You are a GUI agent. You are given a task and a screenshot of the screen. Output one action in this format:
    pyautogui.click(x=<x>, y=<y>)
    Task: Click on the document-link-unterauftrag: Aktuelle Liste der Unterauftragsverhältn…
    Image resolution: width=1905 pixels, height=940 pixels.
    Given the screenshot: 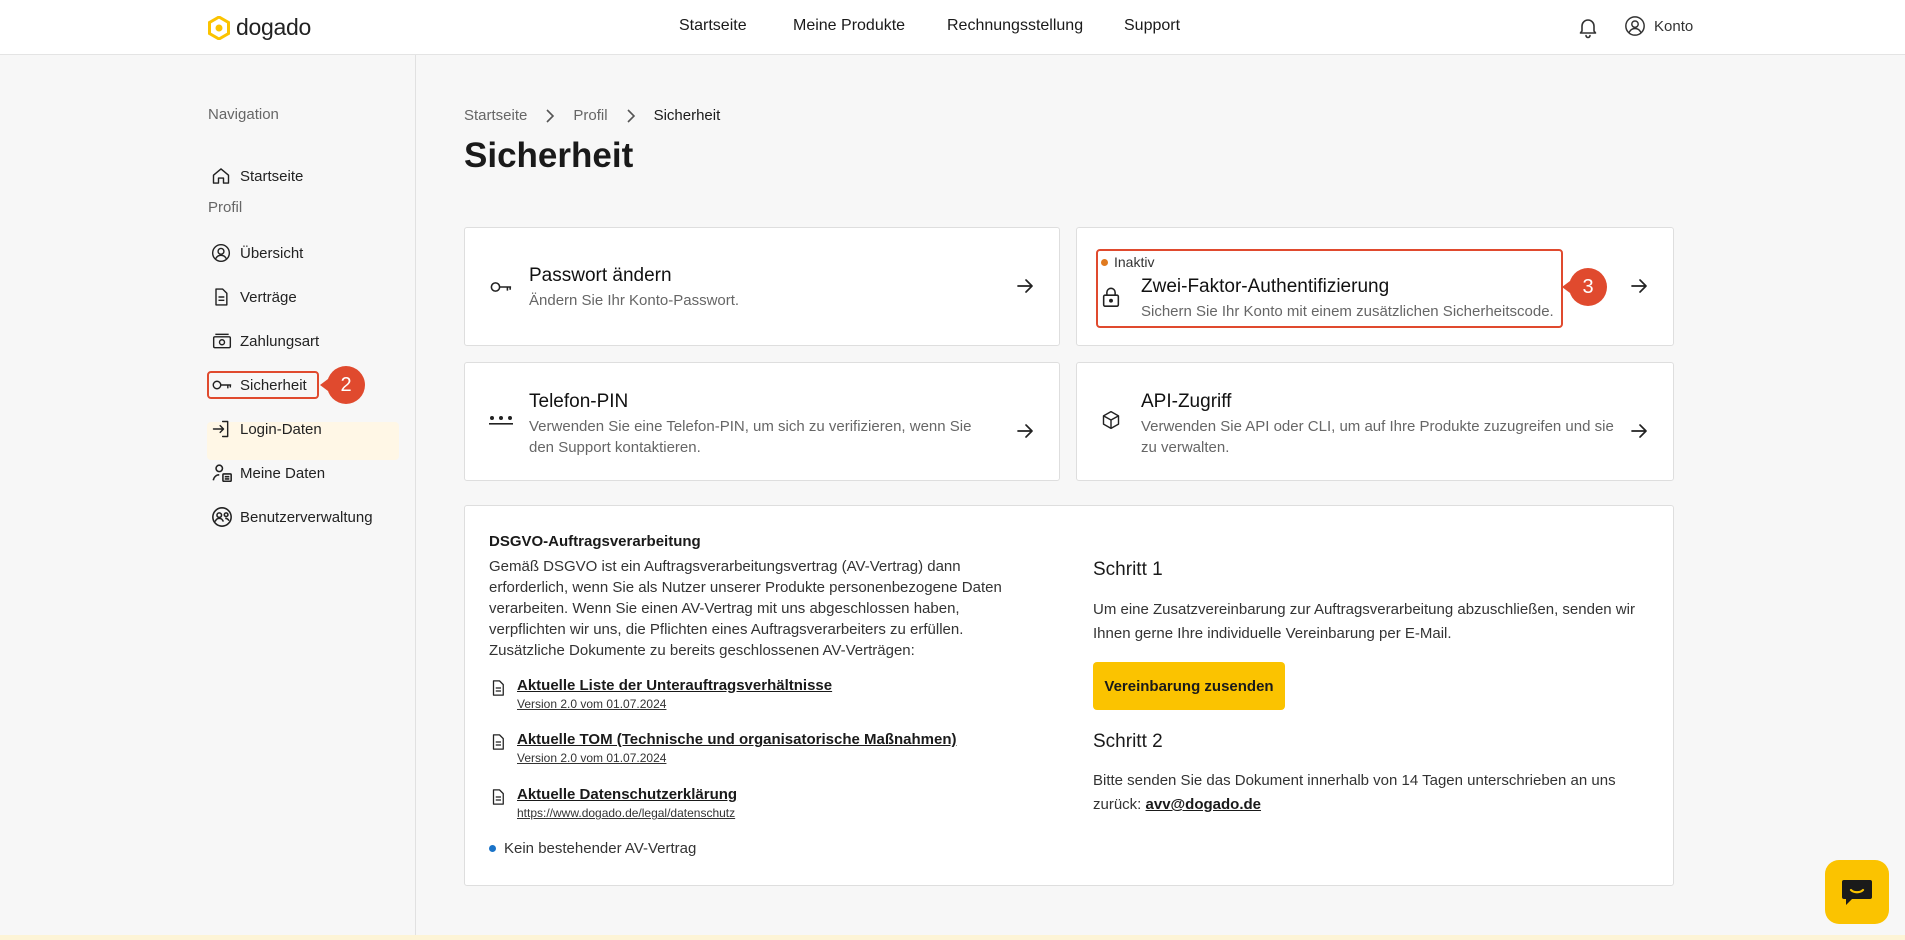 What is the action you would take?
    pyautogui.click(x=660, y=694)
    